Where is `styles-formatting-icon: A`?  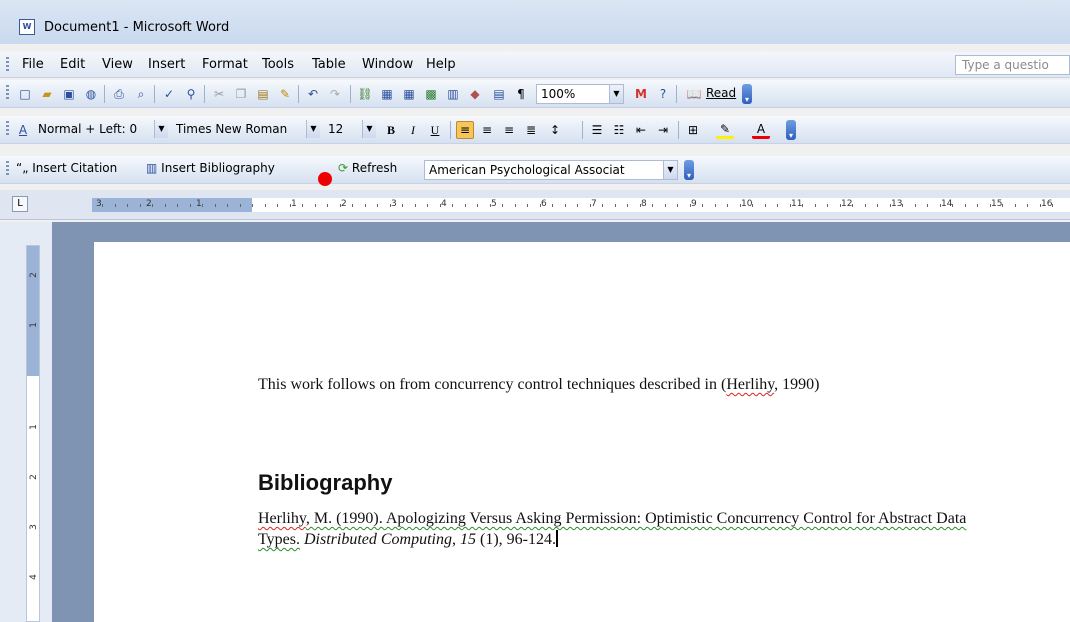 styles-formatting-icon: A is located at coordinates (23, 130).